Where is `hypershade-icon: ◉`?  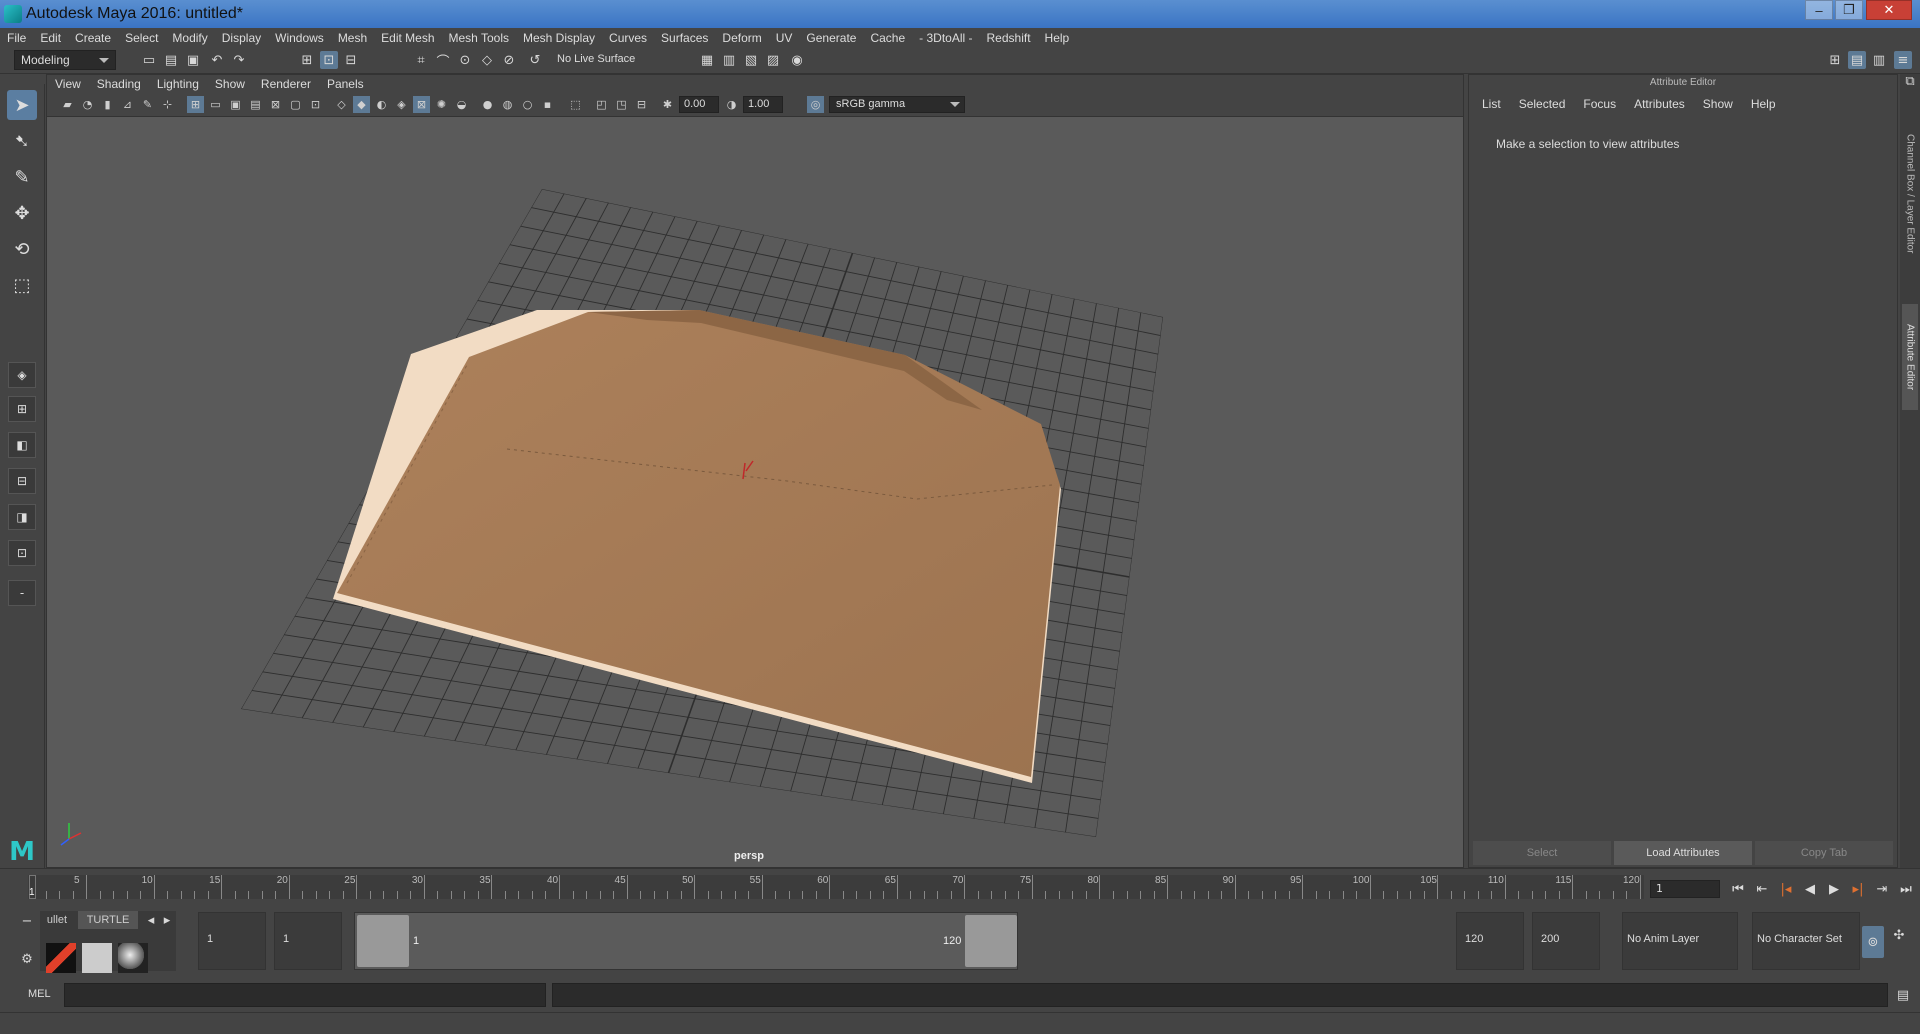 hypershade-icon: ◉ is located at coordinates (797, 60).